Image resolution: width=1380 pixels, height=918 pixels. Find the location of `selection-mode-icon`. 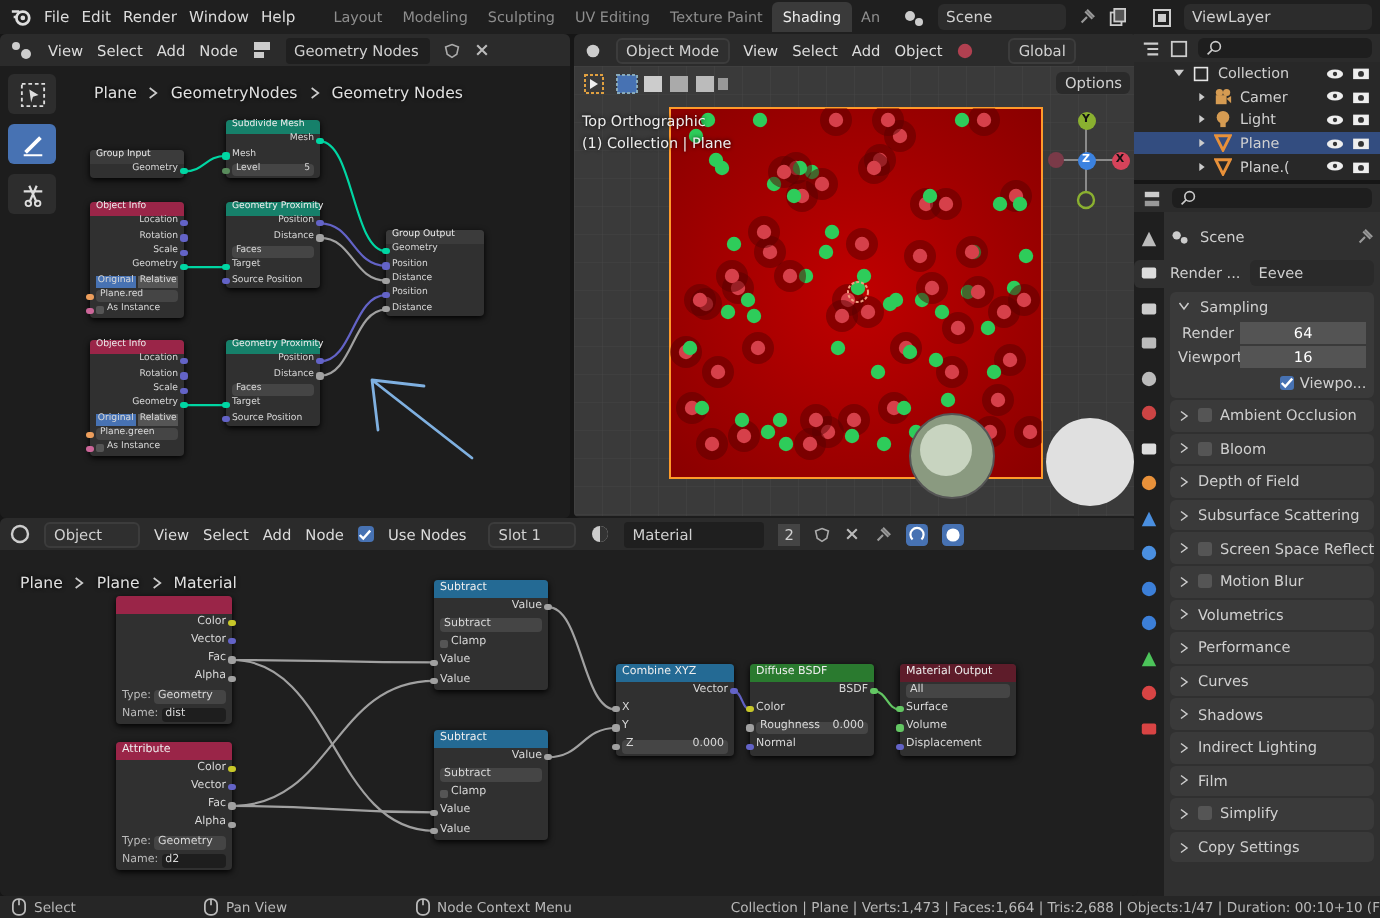

selection-mode-icon is located at coordinates (672, 83).